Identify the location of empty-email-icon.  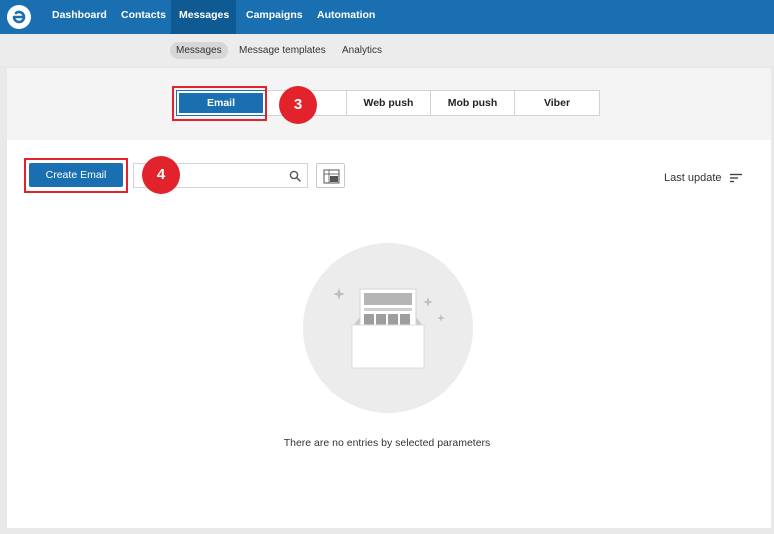
(389, 328).